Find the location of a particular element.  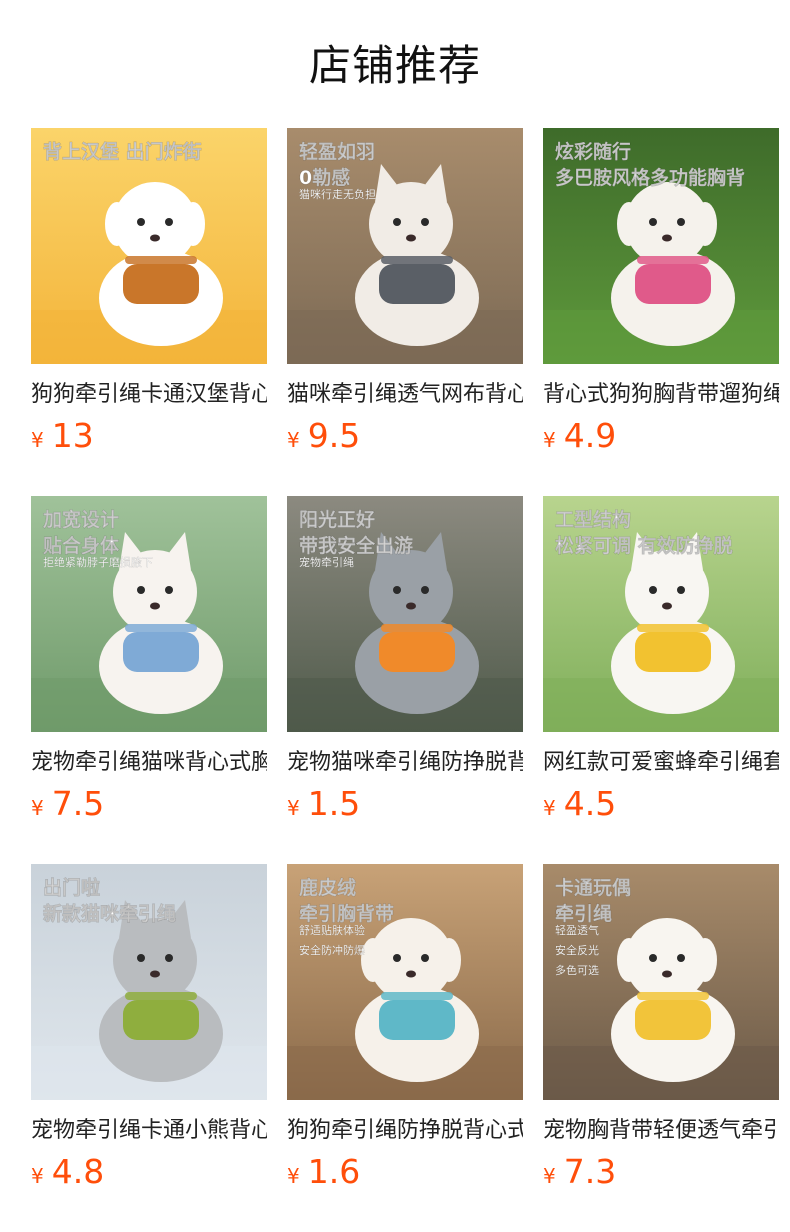

product-title: 宠物牵引绳猫咪背心式胸背 is located at coordinates (149, 763).